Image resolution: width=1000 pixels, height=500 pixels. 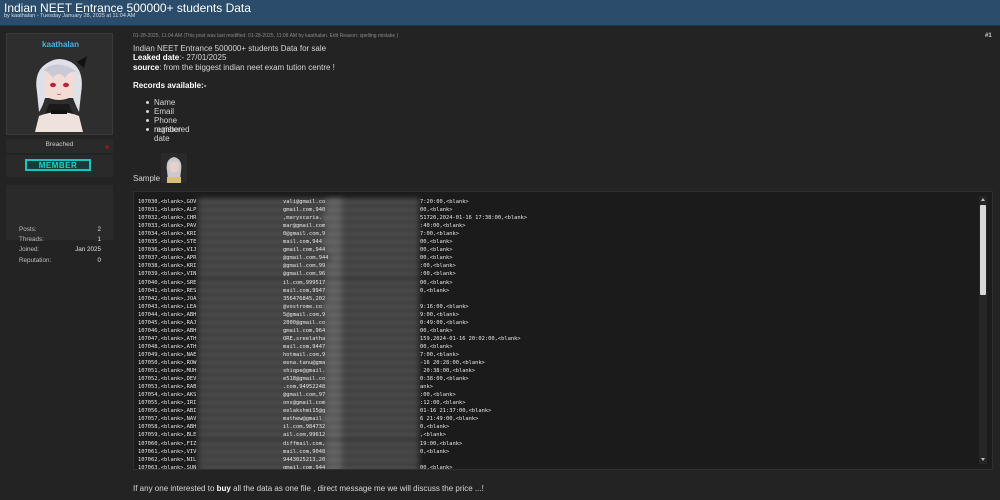 I want to click on stat-value: 1, so click(x=99, y=239).